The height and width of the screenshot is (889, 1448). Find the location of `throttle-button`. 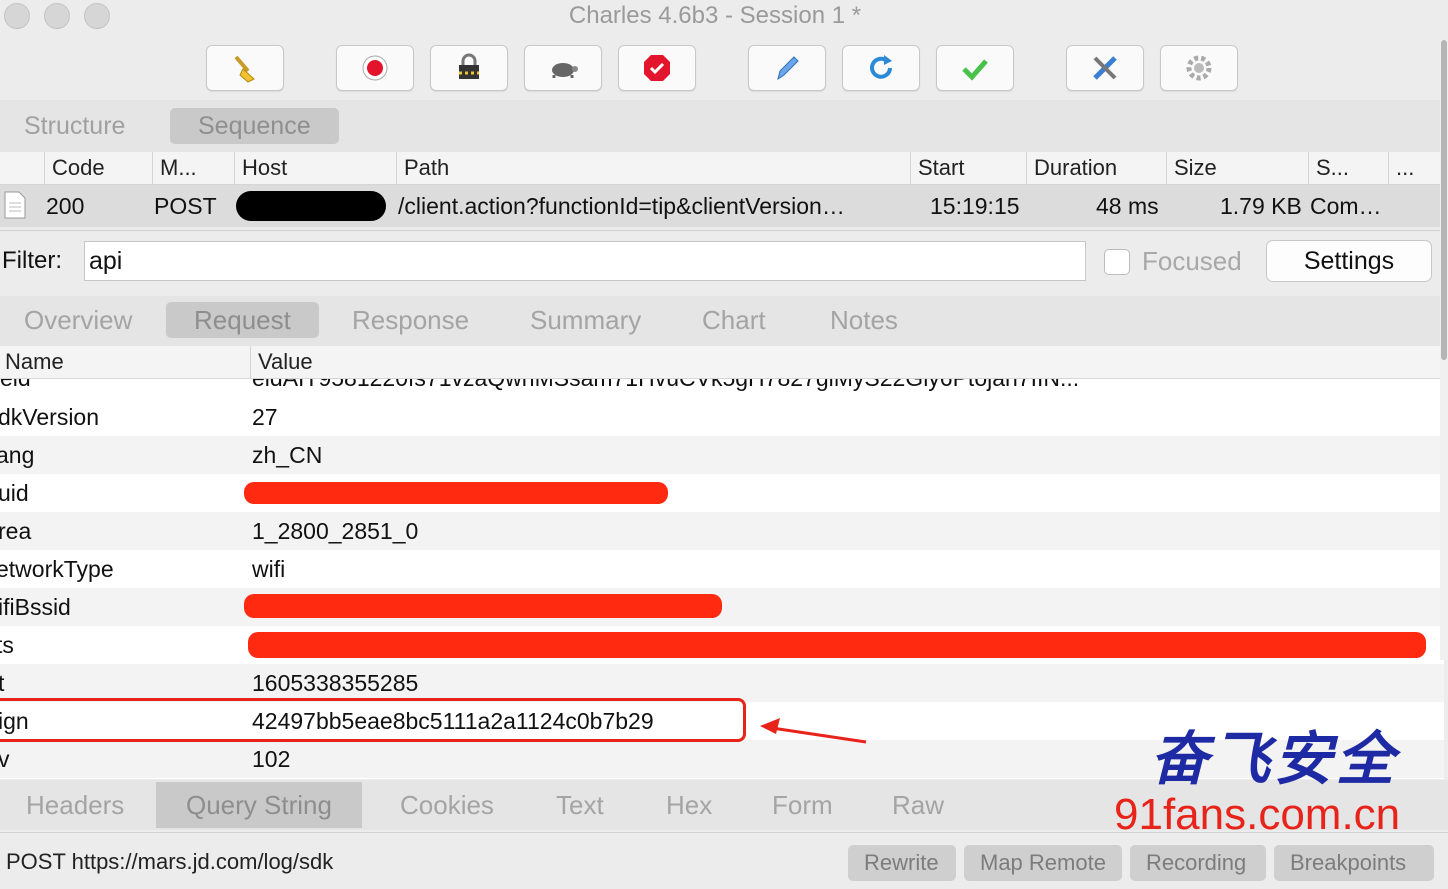

throttle-button is located at coordinates (563, 68).